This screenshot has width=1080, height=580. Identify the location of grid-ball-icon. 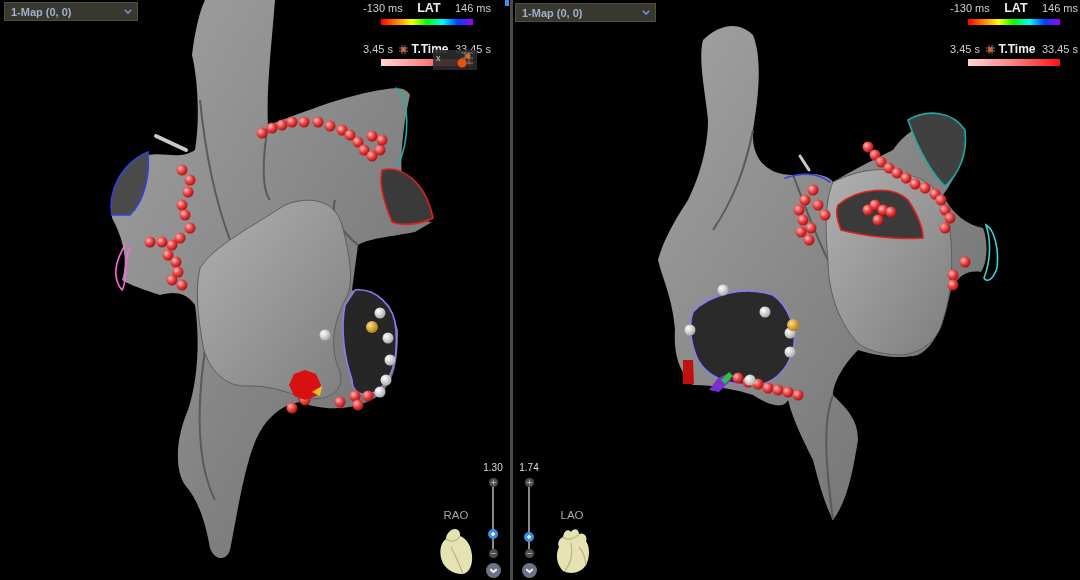
(465, 60).